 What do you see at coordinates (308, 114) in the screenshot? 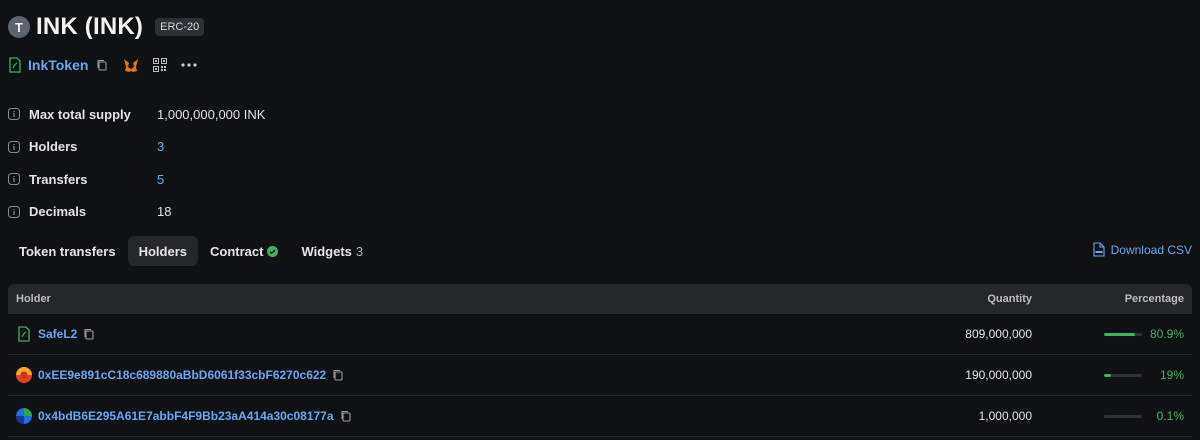
I see `detail-row-max-supply: Max total supply 1,000,000,000 INK` at bounding box center [308, 114].